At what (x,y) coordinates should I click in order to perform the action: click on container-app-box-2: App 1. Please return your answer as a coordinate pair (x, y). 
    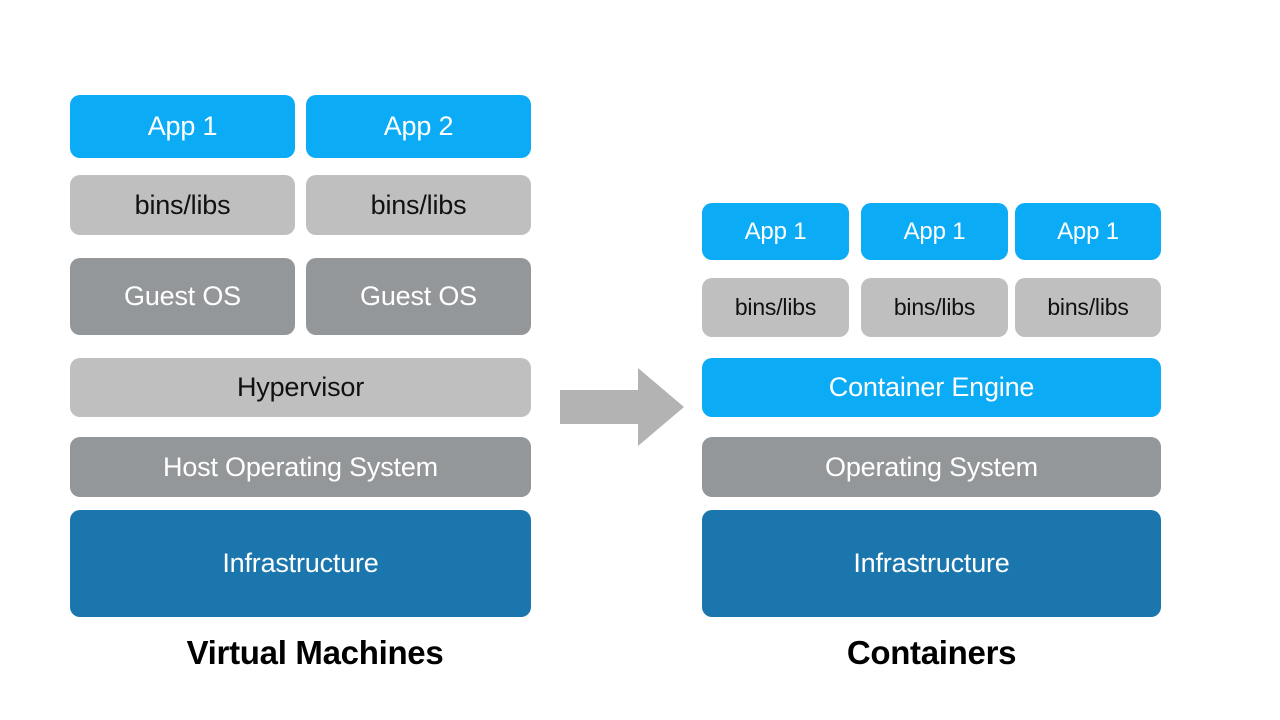
    Looking at the image, I should click on (934, 231).